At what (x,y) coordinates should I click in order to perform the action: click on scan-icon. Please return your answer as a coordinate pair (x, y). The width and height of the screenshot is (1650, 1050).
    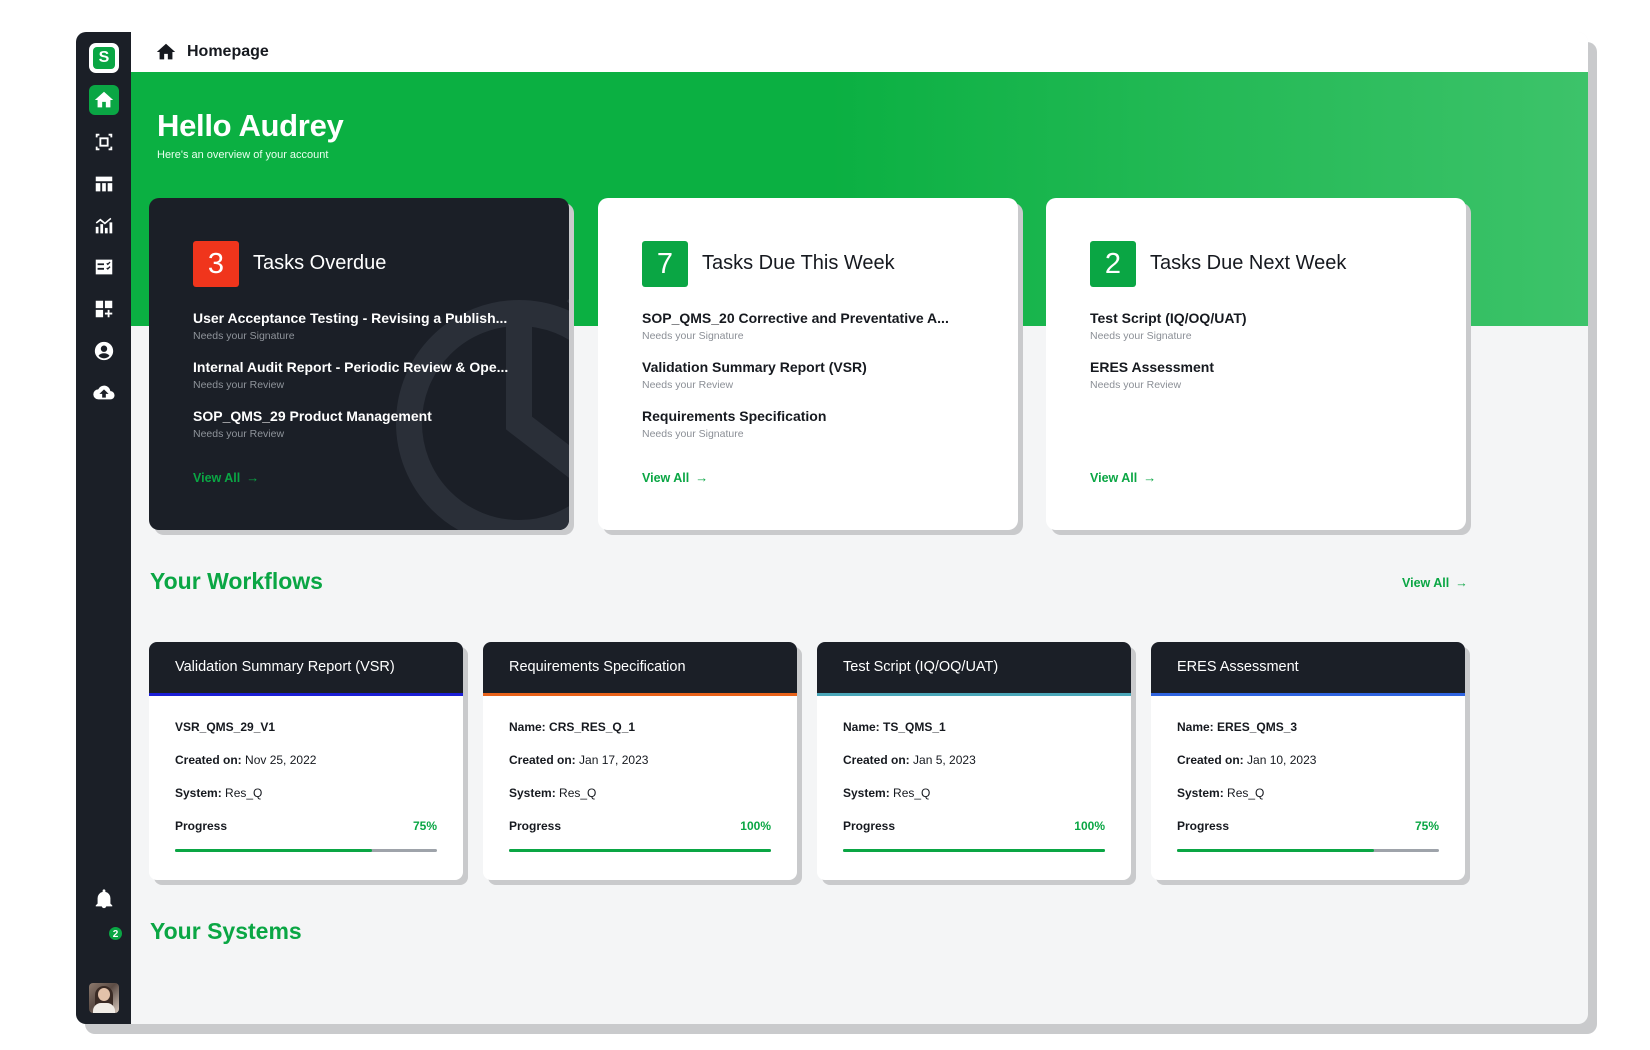
    Looking at the image, I should click on (104, 142).